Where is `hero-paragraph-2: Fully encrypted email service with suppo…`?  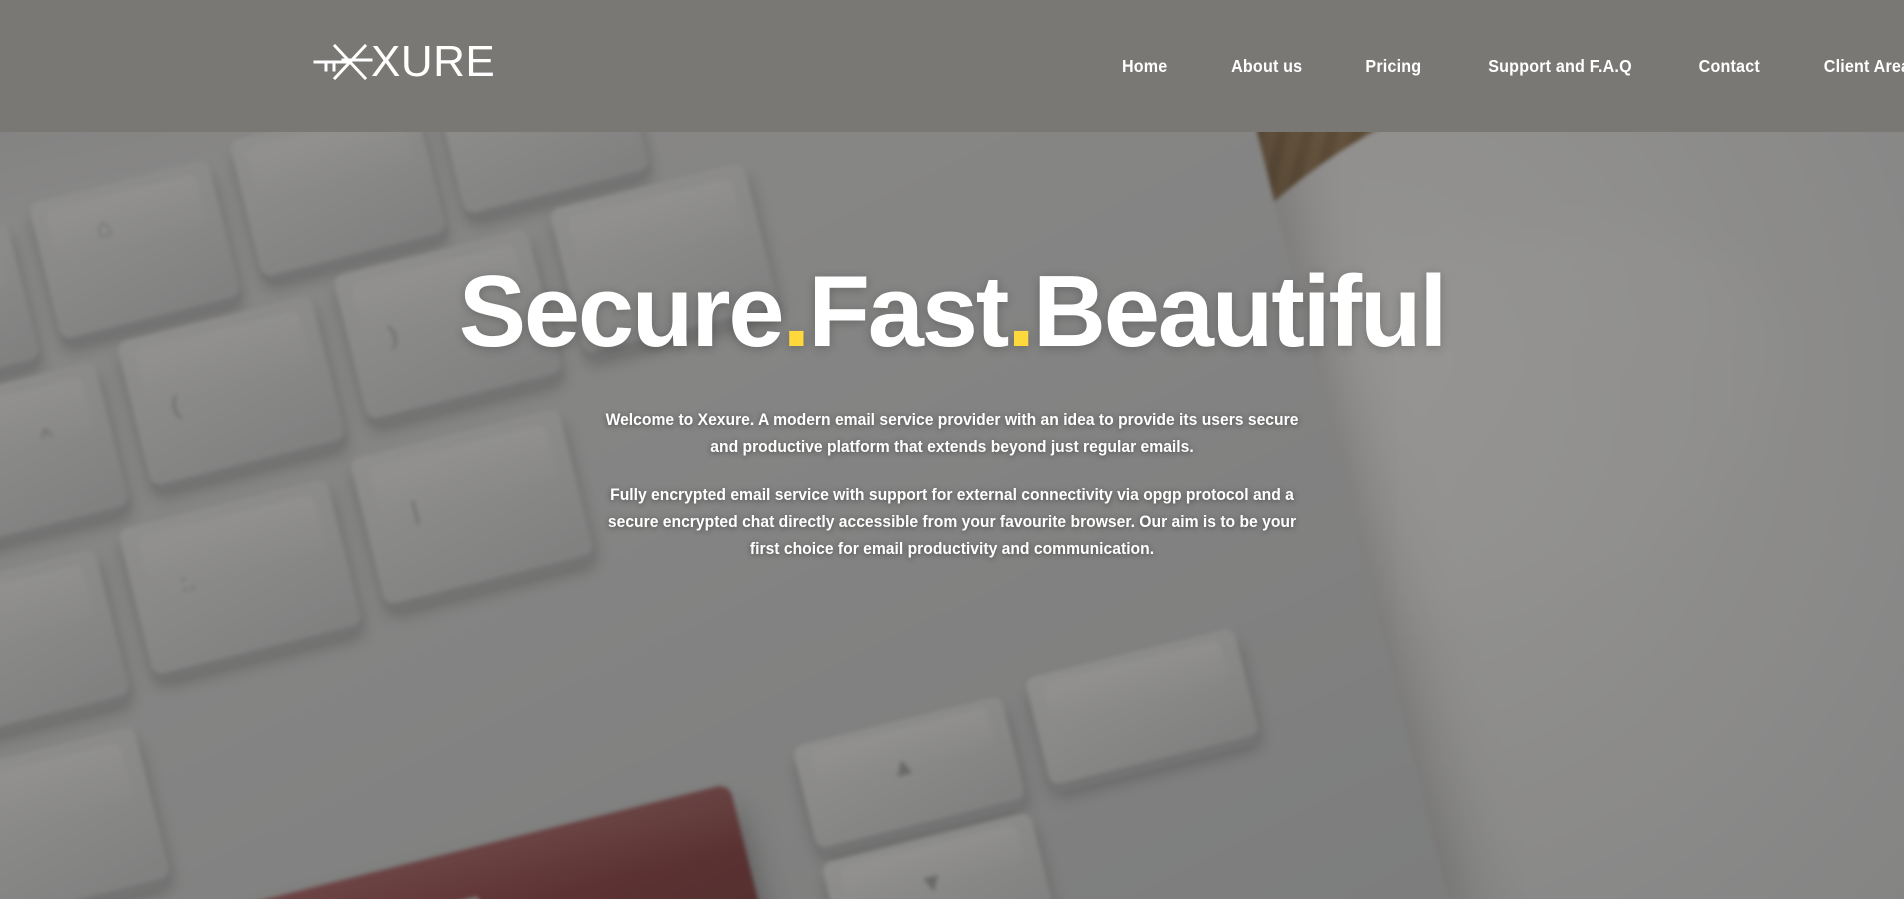
hero-paragraph-2: Fully encrypted email service with suppo… is located at coordinates (952, 522).